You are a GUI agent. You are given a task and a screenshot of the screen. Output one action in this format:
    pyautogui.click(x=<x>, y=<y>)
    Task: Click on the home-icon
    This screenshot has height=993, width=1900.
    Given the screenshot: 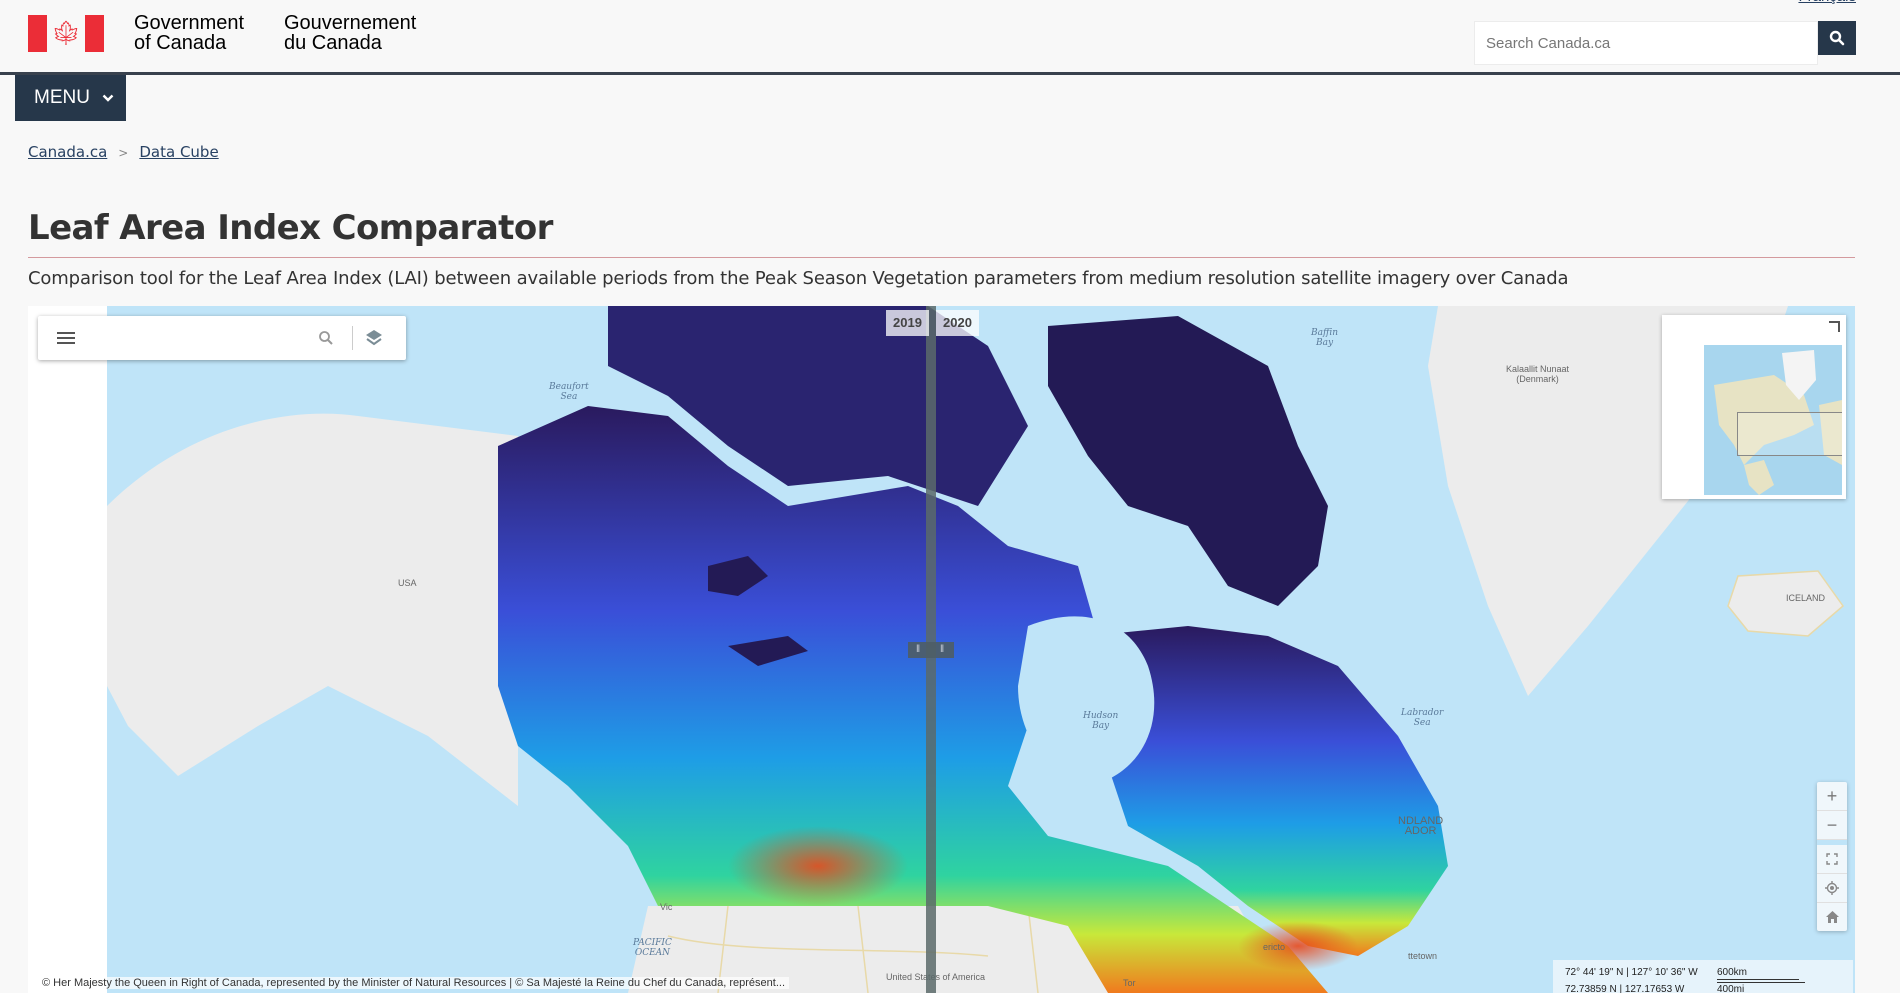 What is the action you would take?
    pyautogui.click(x=1832, y=917)
    